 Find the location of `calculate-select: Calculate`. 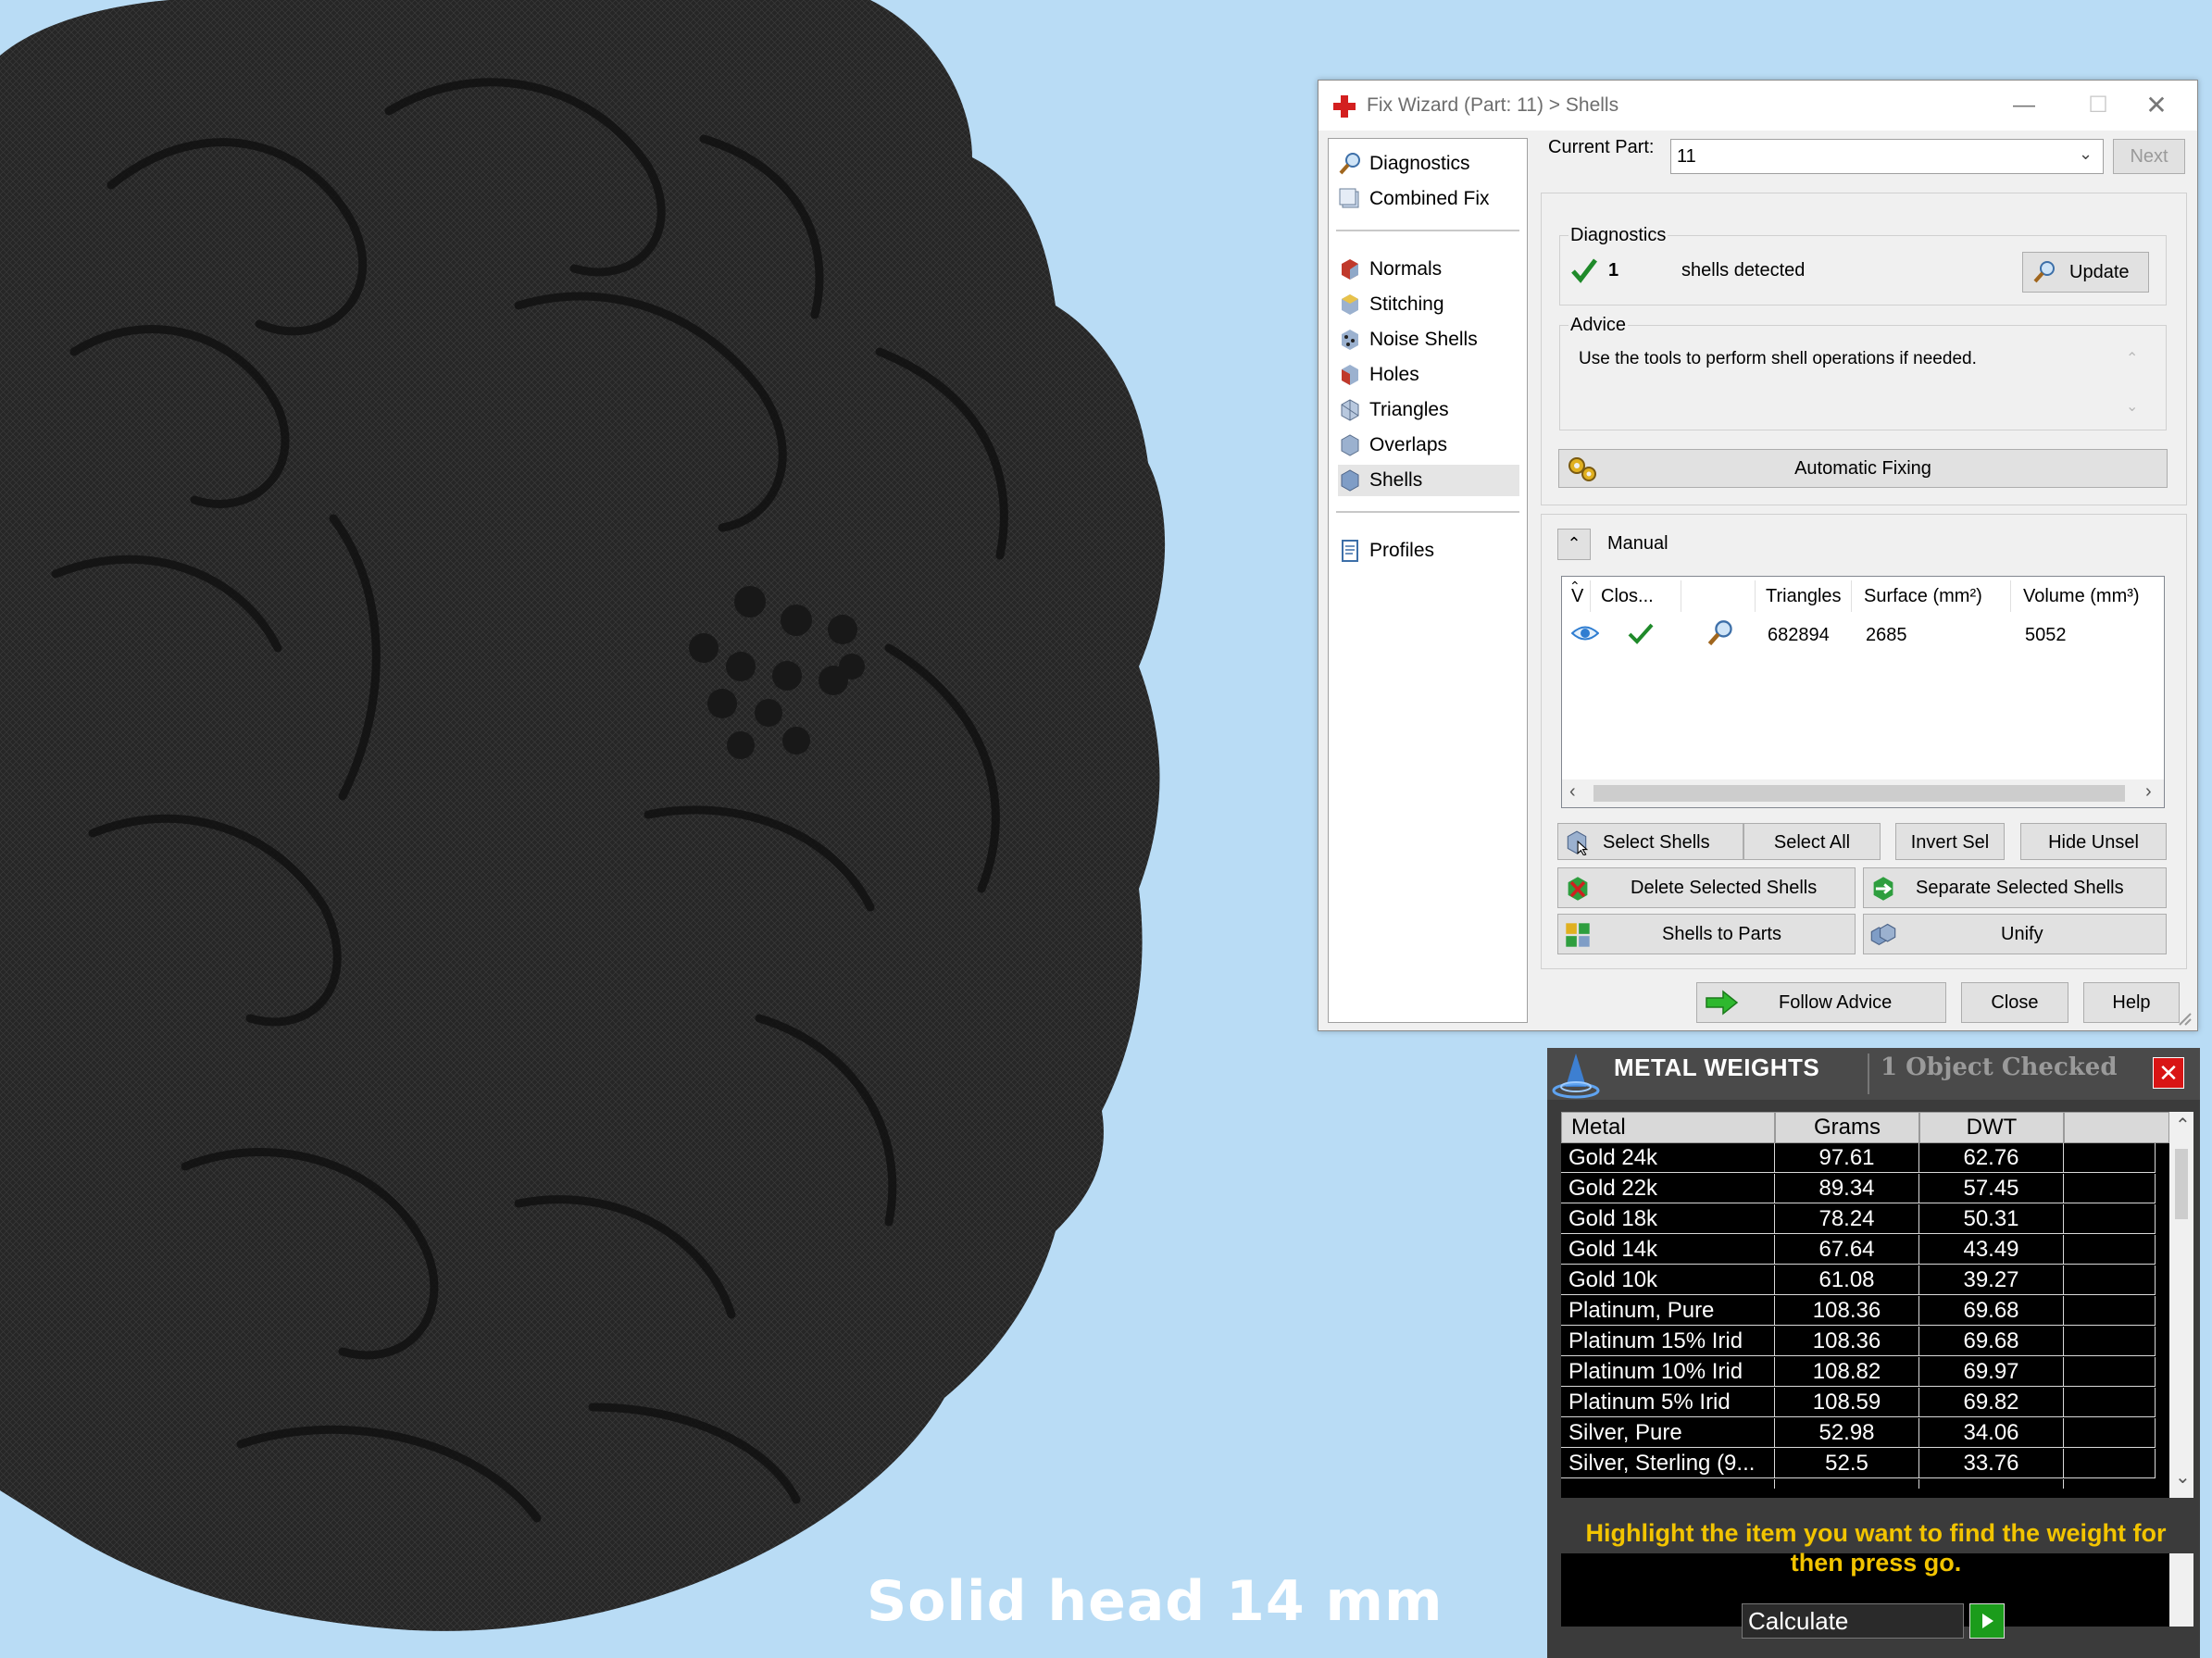

calculate-select: Calculate is located at coordinates (1853, 1621).